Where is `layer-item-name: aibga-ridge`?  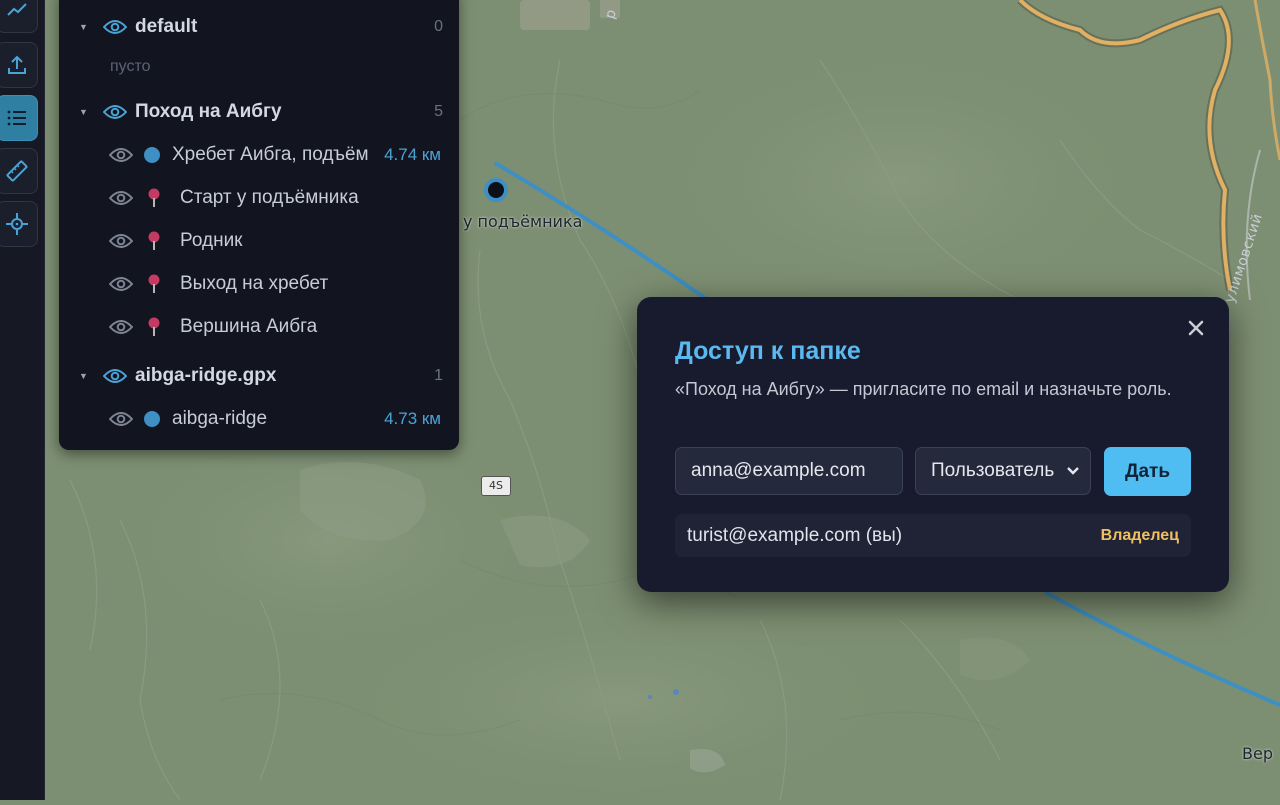
layer-item-name: aibga-ridge is located at coordinates (220, 418).